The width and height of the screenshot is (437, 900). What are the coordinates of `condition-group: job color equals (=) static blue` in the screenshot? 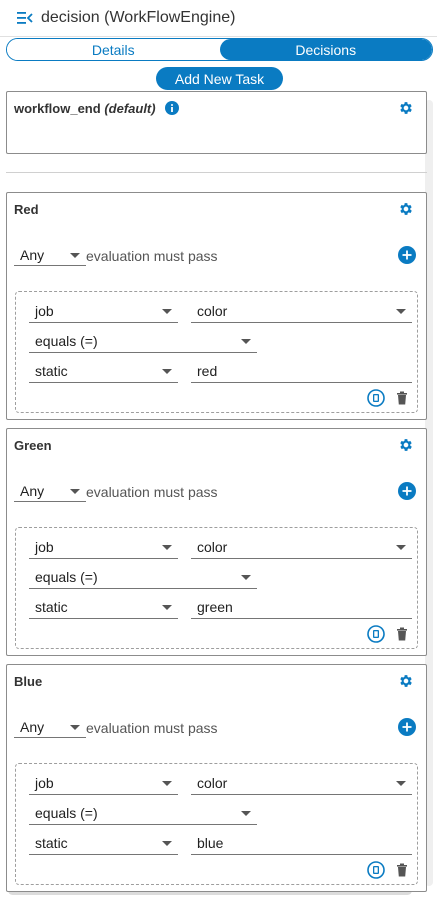 It's located at (216, 824).